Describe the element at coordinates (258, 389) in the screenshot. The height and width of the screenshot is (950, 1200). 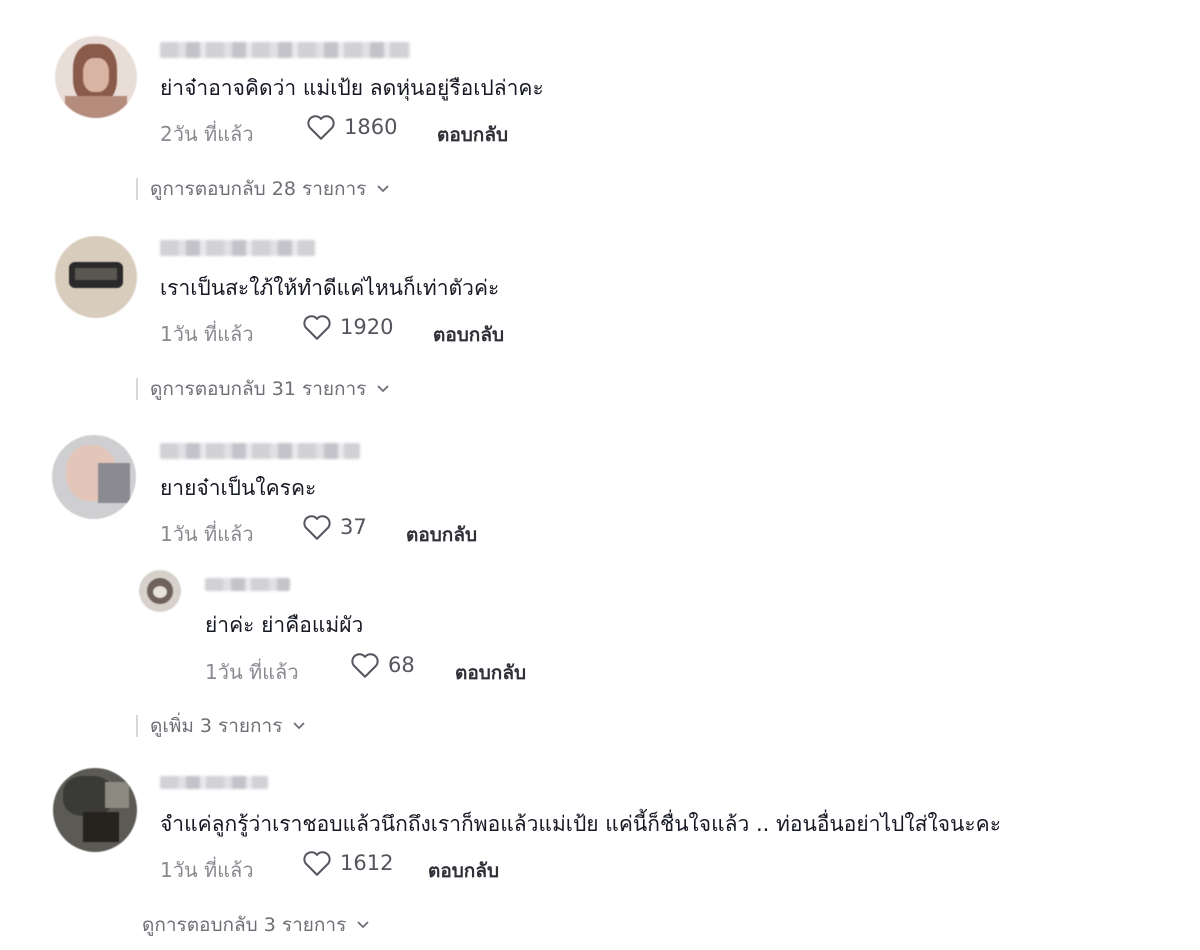
I see `view-replies-label: ดูการตอบกลับ 31 รายการ` at that location.